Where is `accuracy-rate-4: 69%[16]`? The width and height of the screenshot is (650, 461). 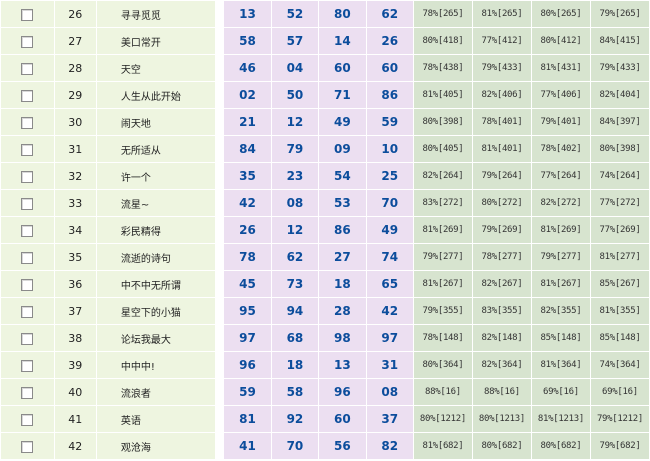 accuracy-rate-4: 69%[16] is located at coordinates (619, 392).